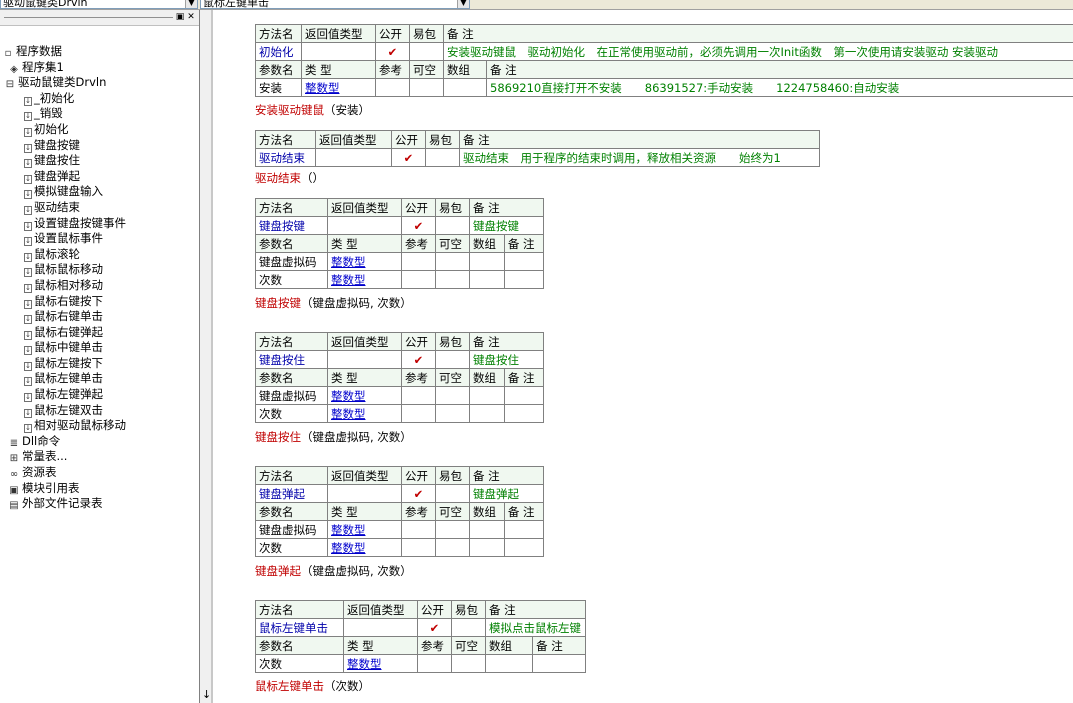 This screenshot has width=1073, height=703. Describe the element at coordinates (291, 359) in the screenshot. I see `method-name-cell: 键盘按住` at that location.